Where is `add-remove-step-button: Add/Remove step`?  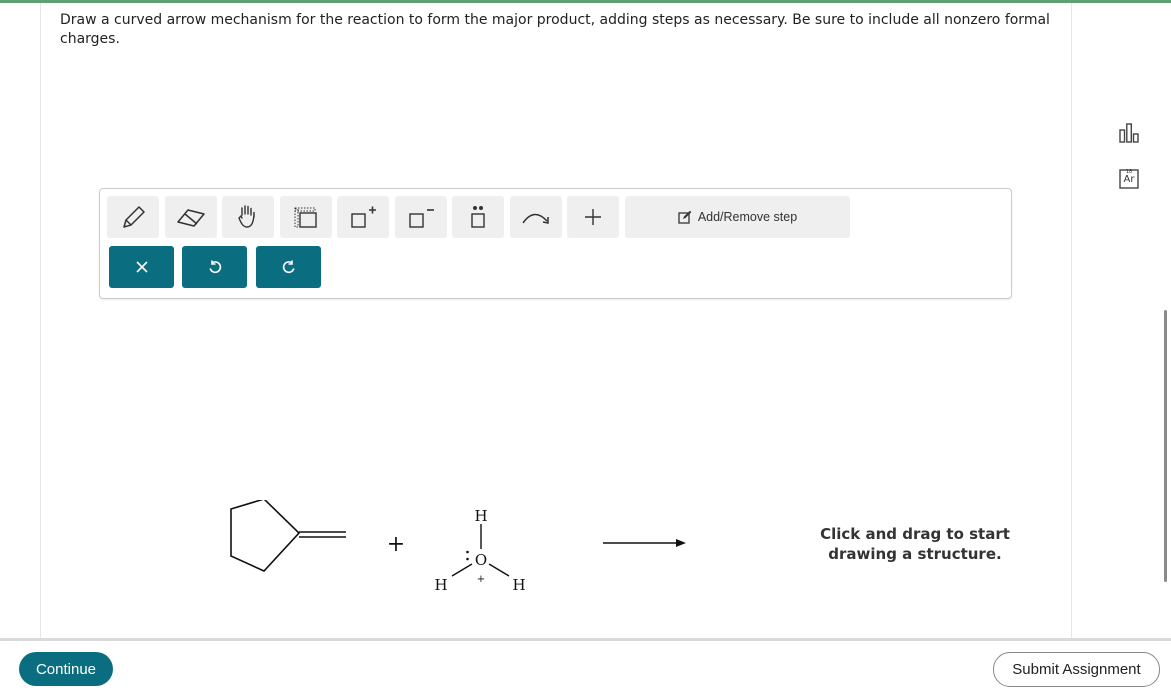
add-remove-step-button: Add/Remove step is located at coordinates (737, 217).